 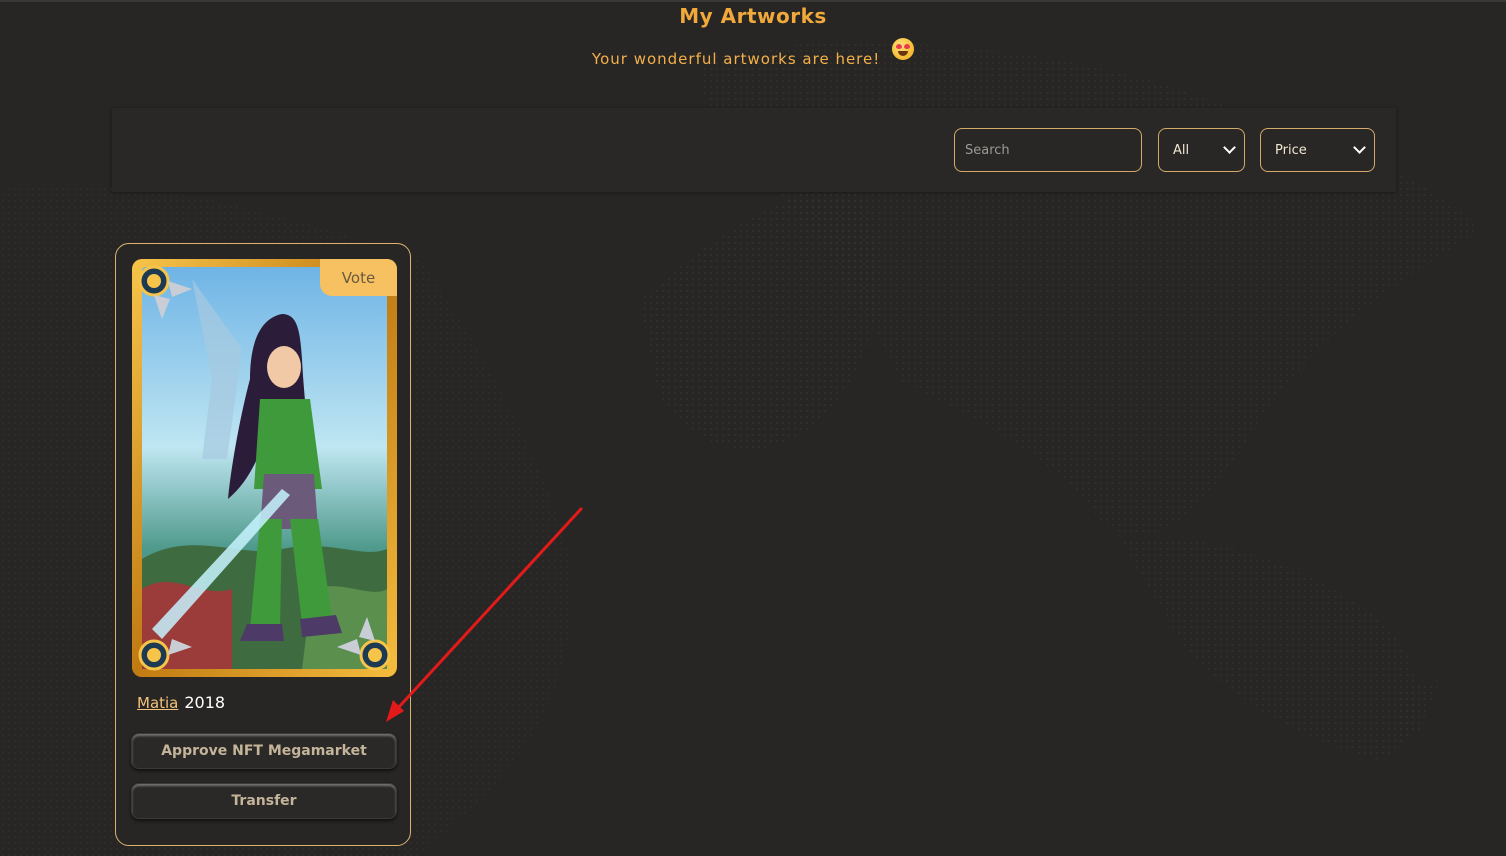 What do you see at coordinates (264, 751) in the screenshot?
I see `approve-nft-megamarket-button: Approve NFT Megamarket` at bounding box center [264, 751].